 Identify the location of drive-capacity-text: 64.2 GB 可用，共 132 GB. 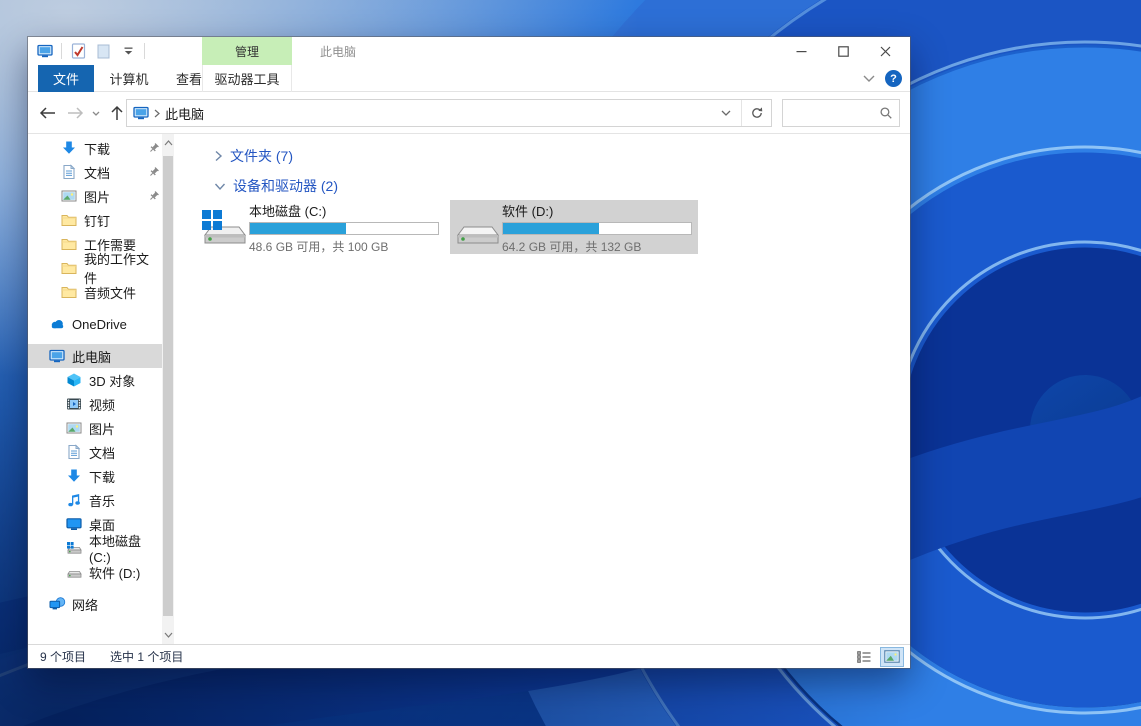
(572, 247).